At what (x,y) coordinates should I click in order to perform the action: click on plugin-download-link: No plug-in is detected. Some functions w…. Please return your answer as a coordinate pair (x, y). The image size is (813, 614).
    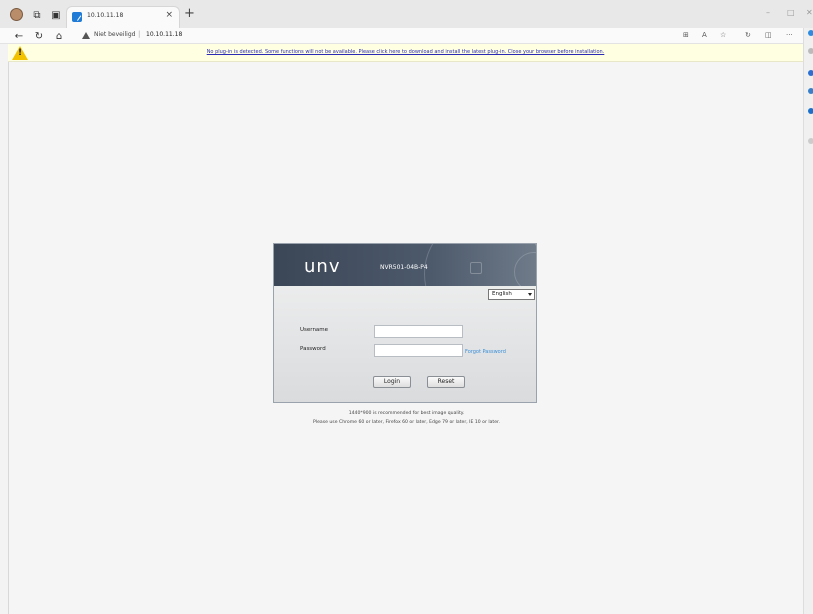
    Looking at the image, I should click on (405, 52).